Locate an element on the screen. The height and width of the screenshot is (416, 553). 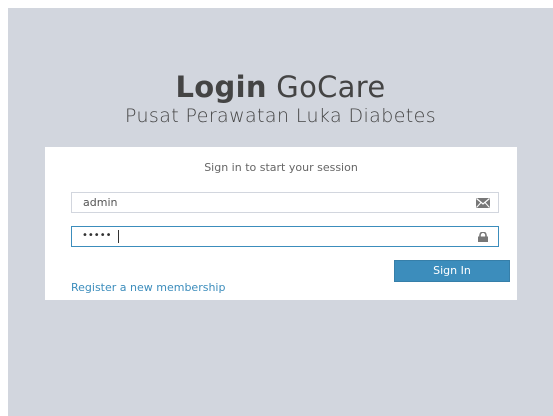
username-value: admin is located at coordinates (100, 202).